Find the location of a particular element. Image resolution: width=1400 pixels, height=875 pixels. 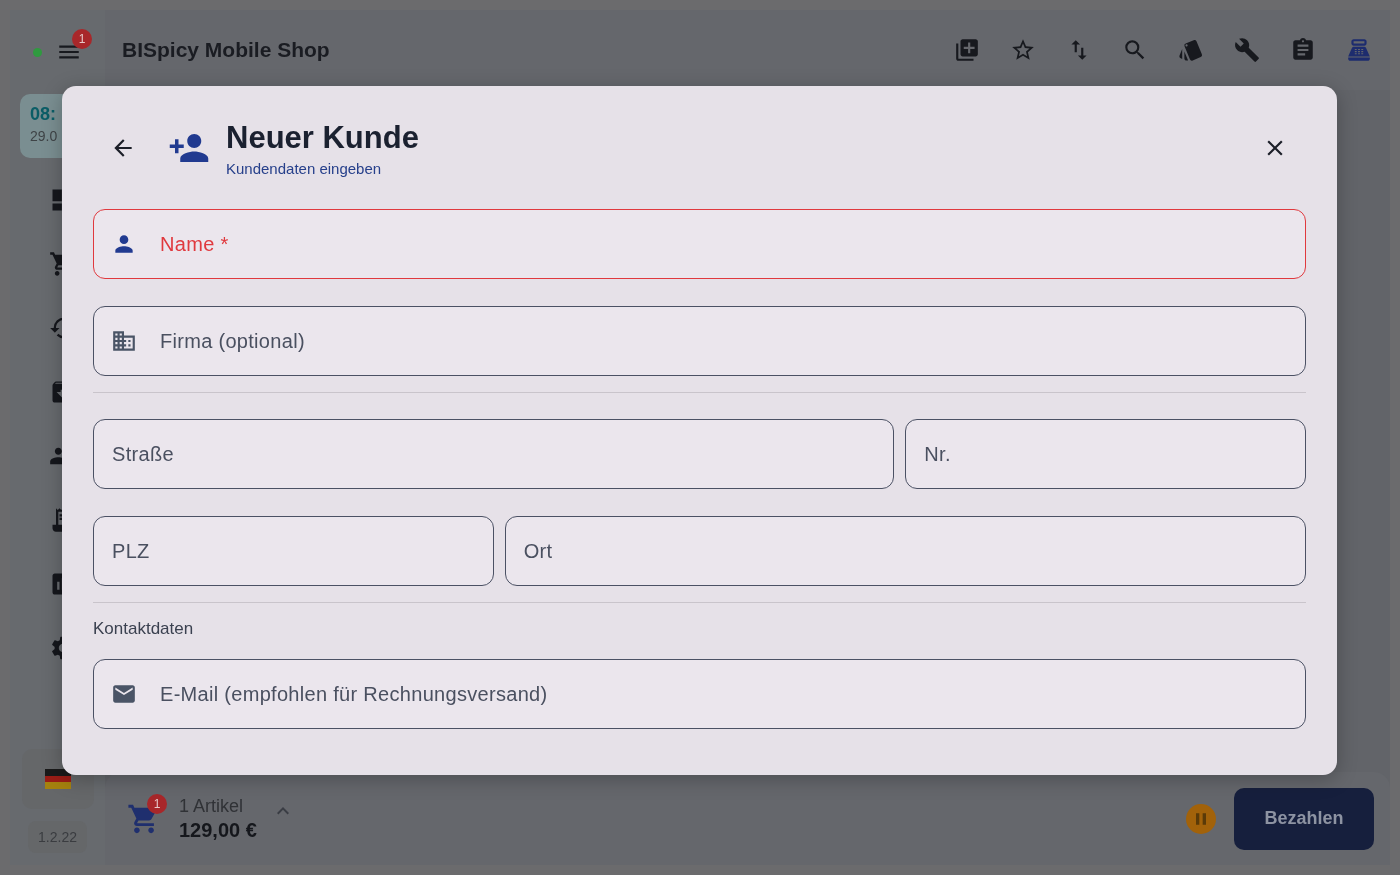

clipboard-icon is located at coordinates (1303, 50).